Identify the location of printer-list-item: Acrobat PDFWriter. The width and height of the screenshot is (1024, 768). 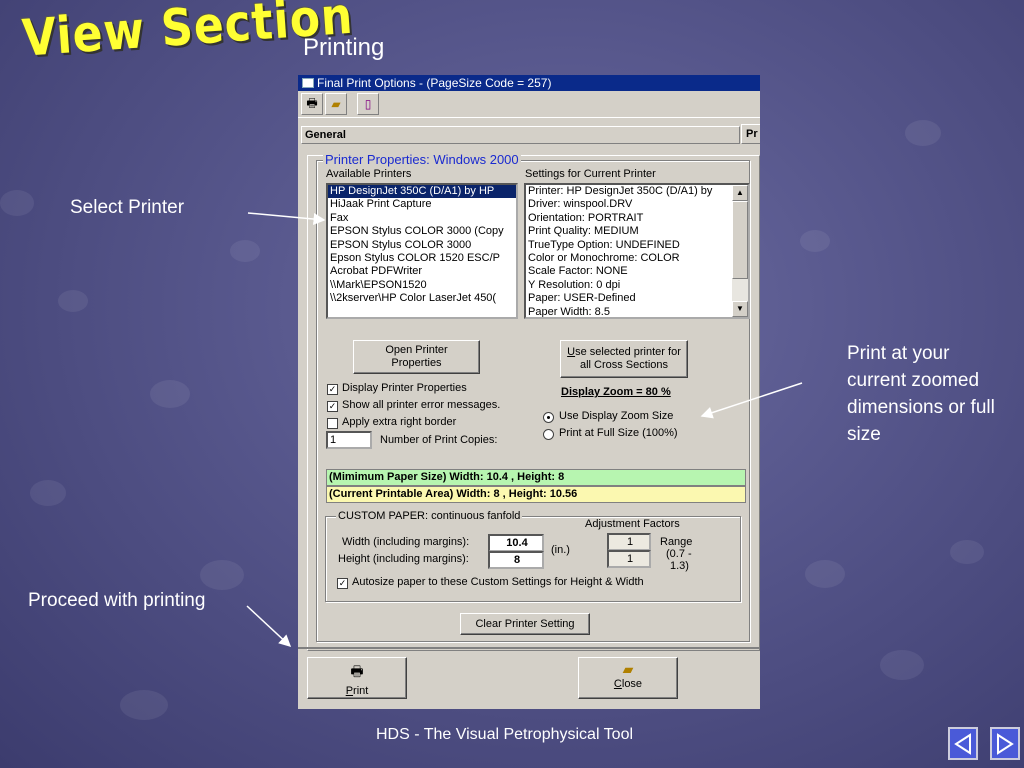
(422, 271).